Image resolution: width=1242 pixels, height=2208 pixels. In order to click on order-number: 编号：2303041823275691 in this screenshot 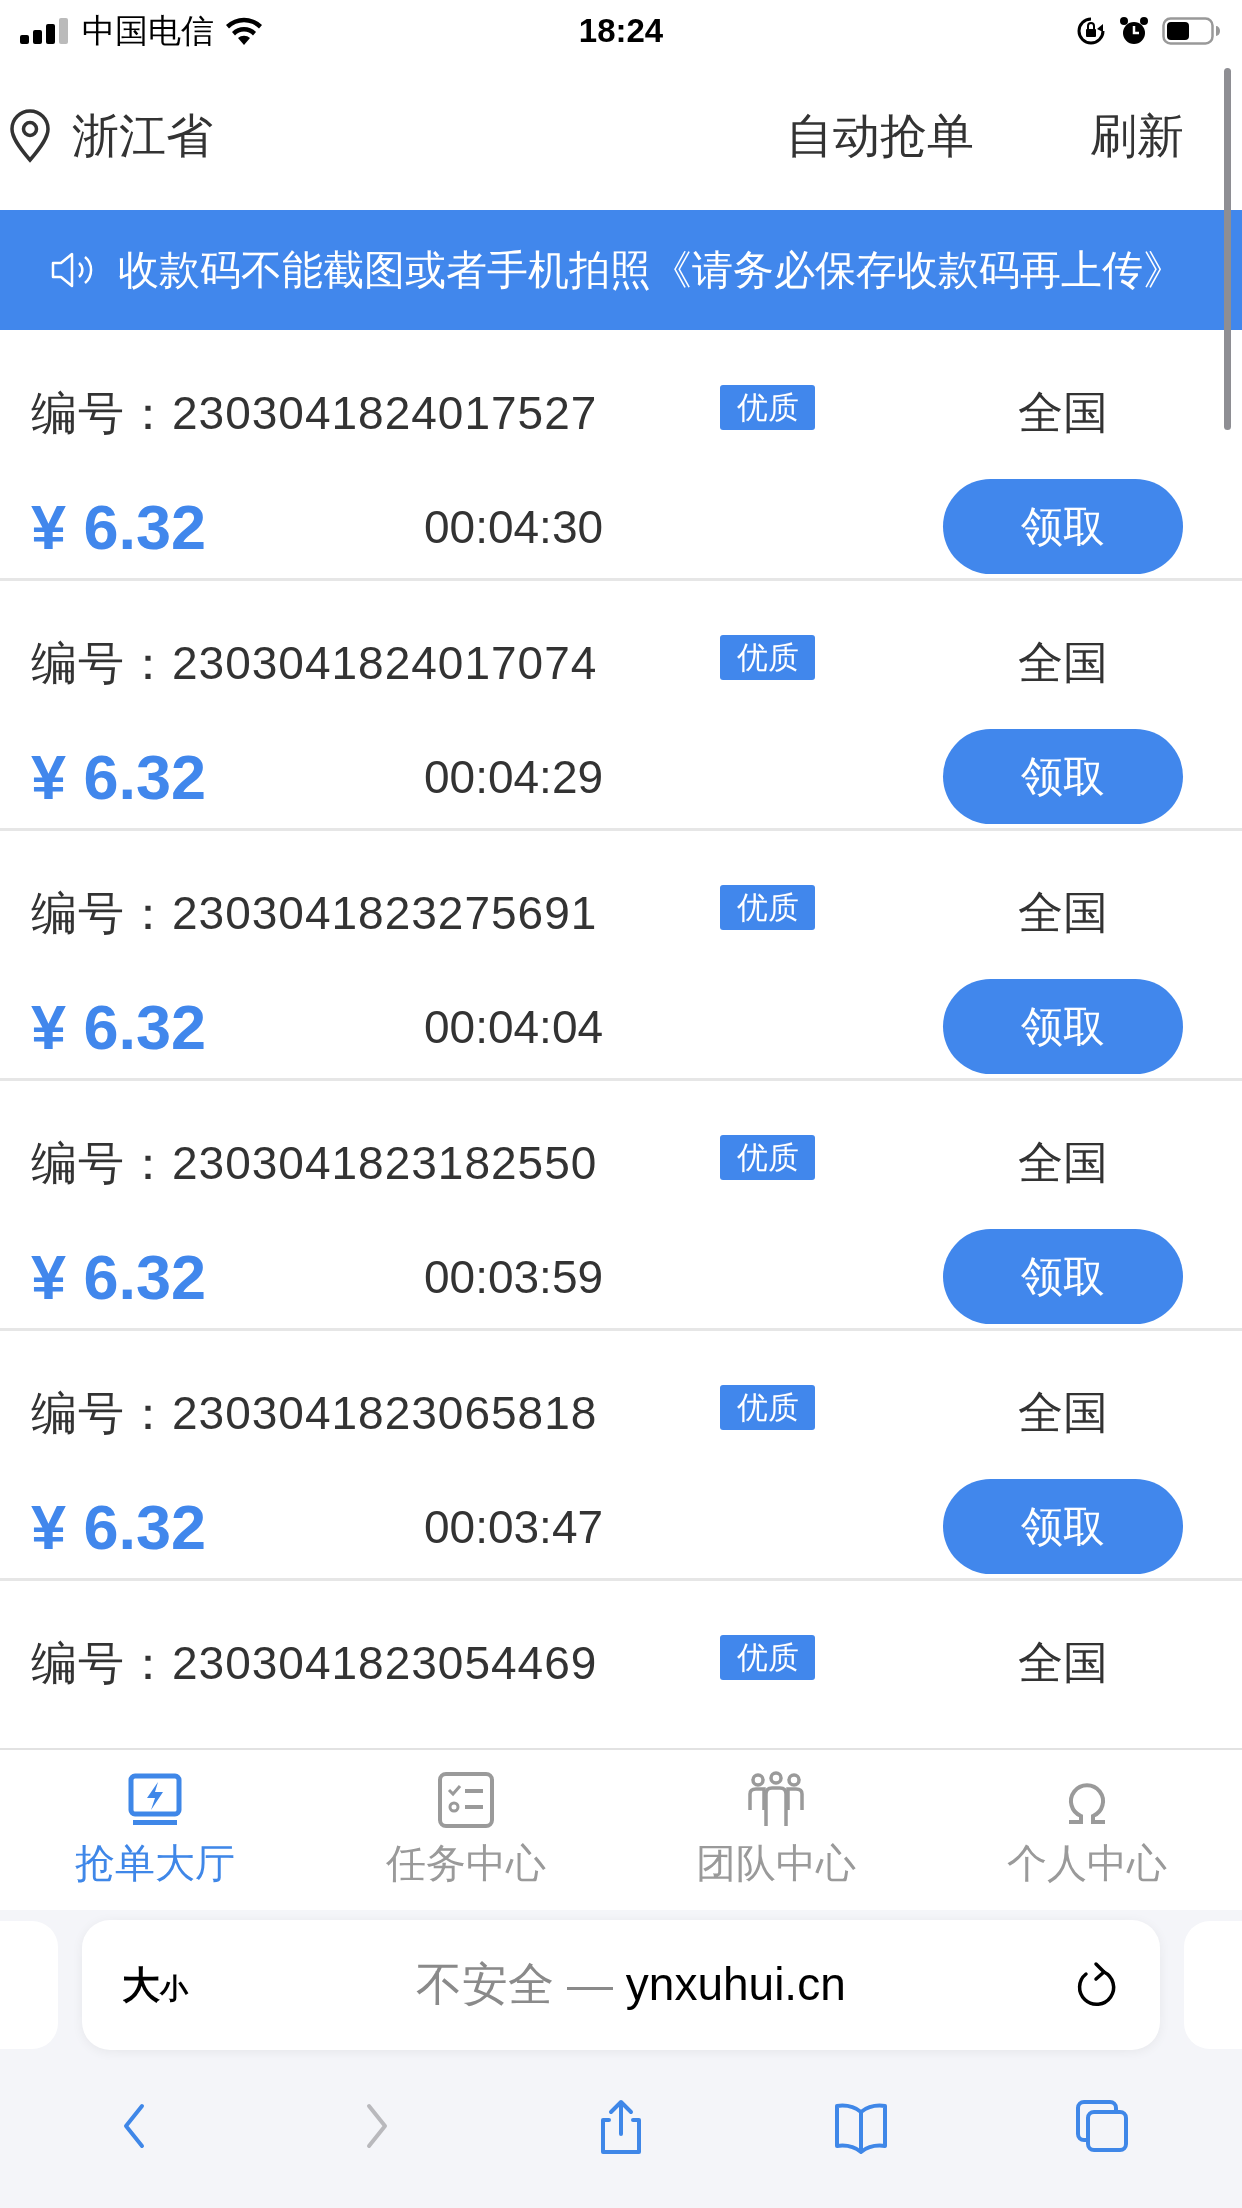, I will do `click(315, 913)`.